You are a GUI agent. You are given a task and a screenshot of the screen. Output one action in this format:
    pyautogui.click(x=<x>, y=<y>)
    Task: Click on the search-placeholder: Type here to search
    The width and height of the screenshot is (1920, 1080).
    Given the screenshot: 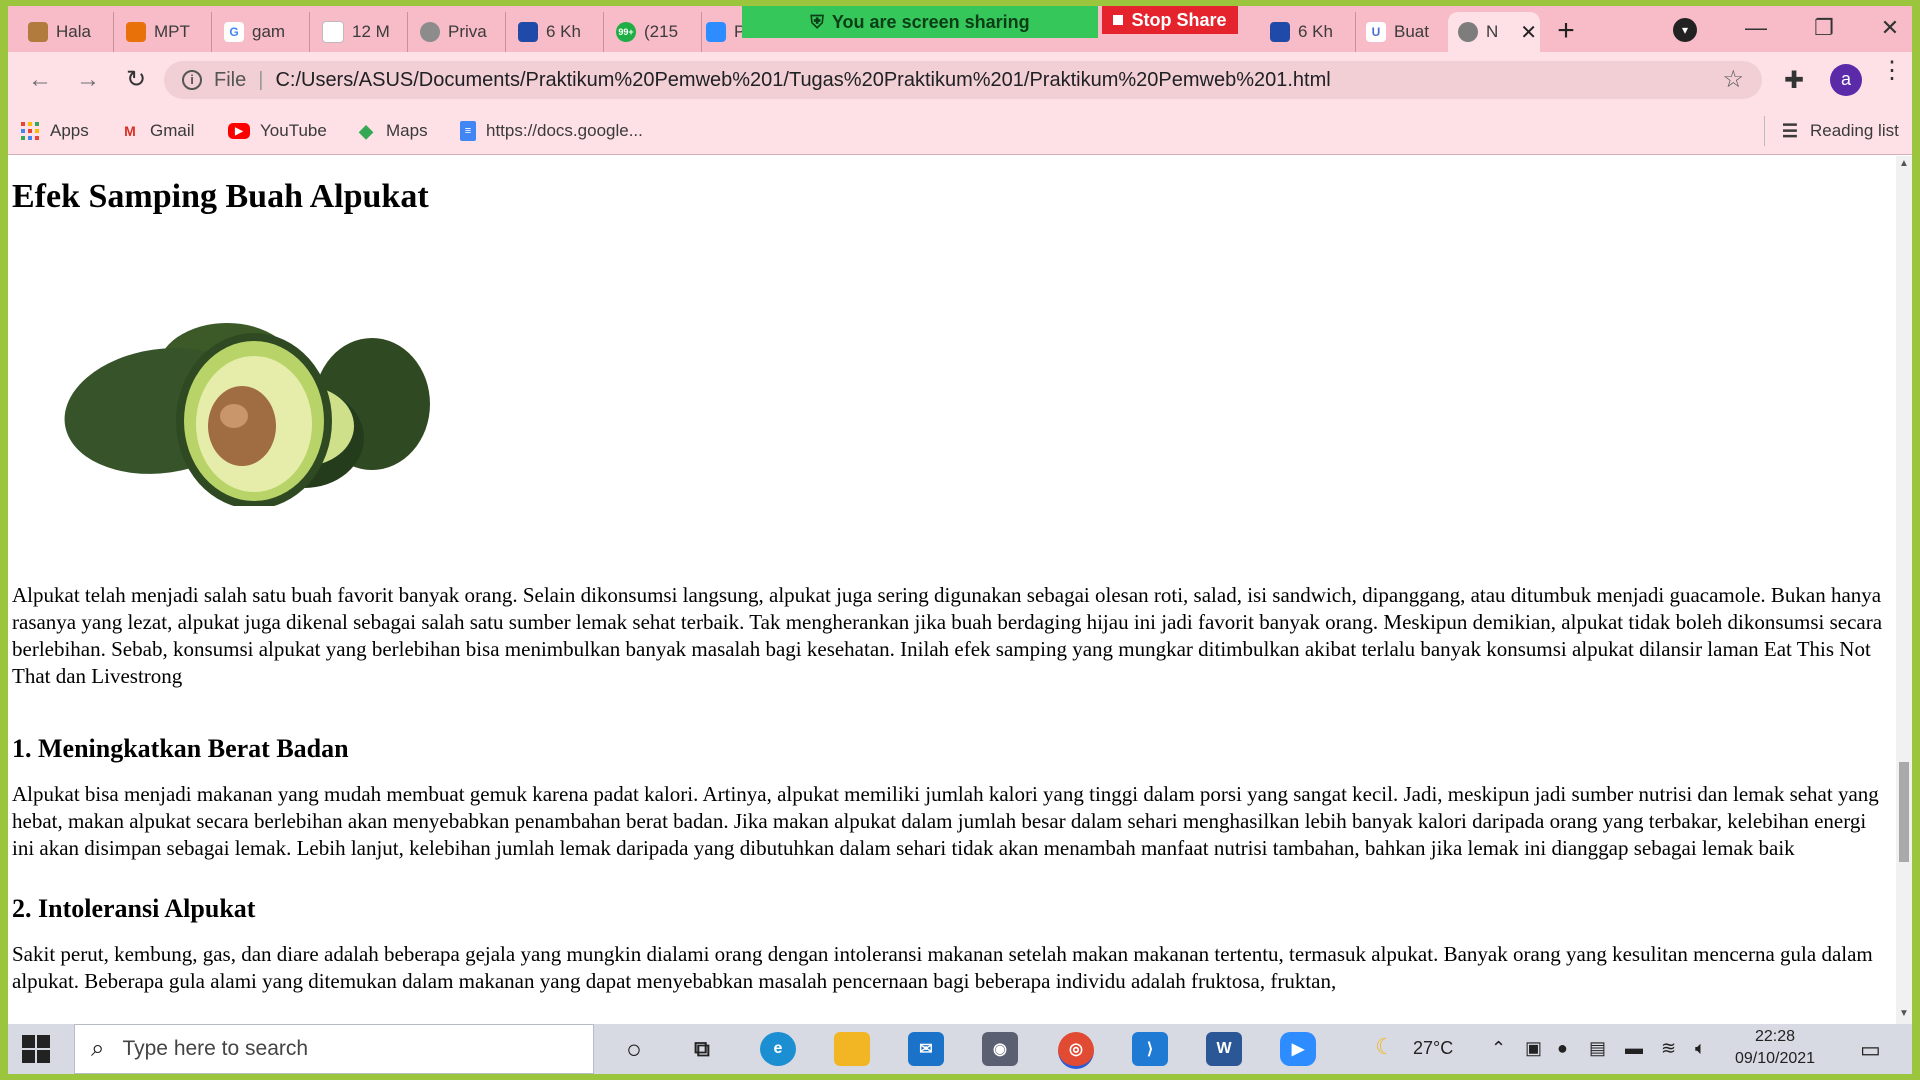 What is the action you would take?
    pyautogui.click(x=215, y=1048)
    